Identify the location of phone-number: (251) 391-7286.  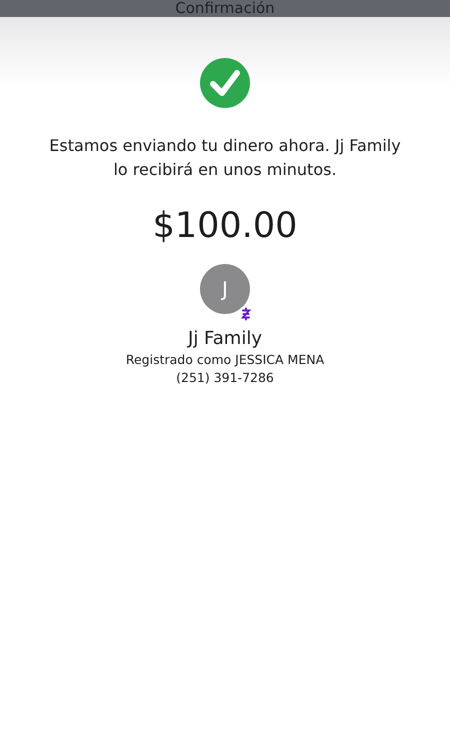
(225, 377).